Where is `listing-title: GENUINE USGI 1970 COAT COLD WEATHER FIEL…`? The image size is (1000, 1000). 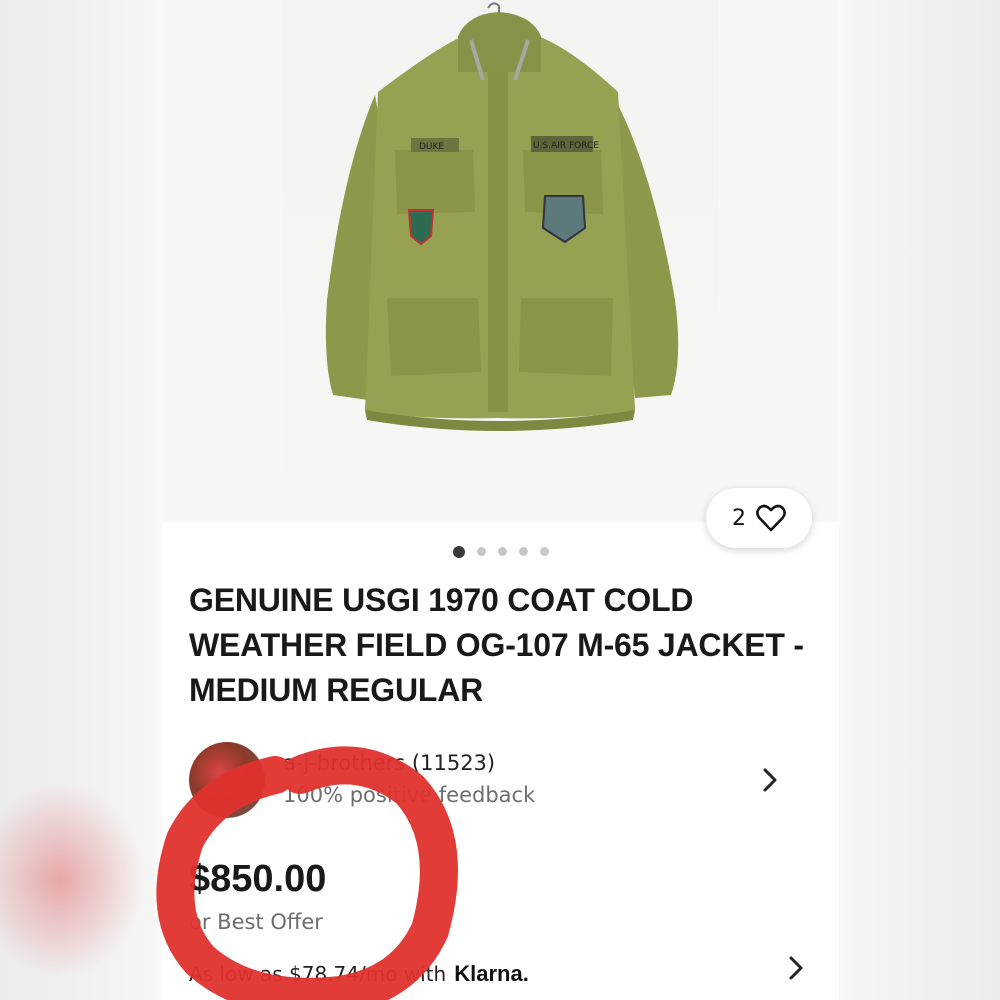
listing-title: GENUINE USGI 1970 COAT COLD WEATHER FIEL… is located at coordinates (496, 645).